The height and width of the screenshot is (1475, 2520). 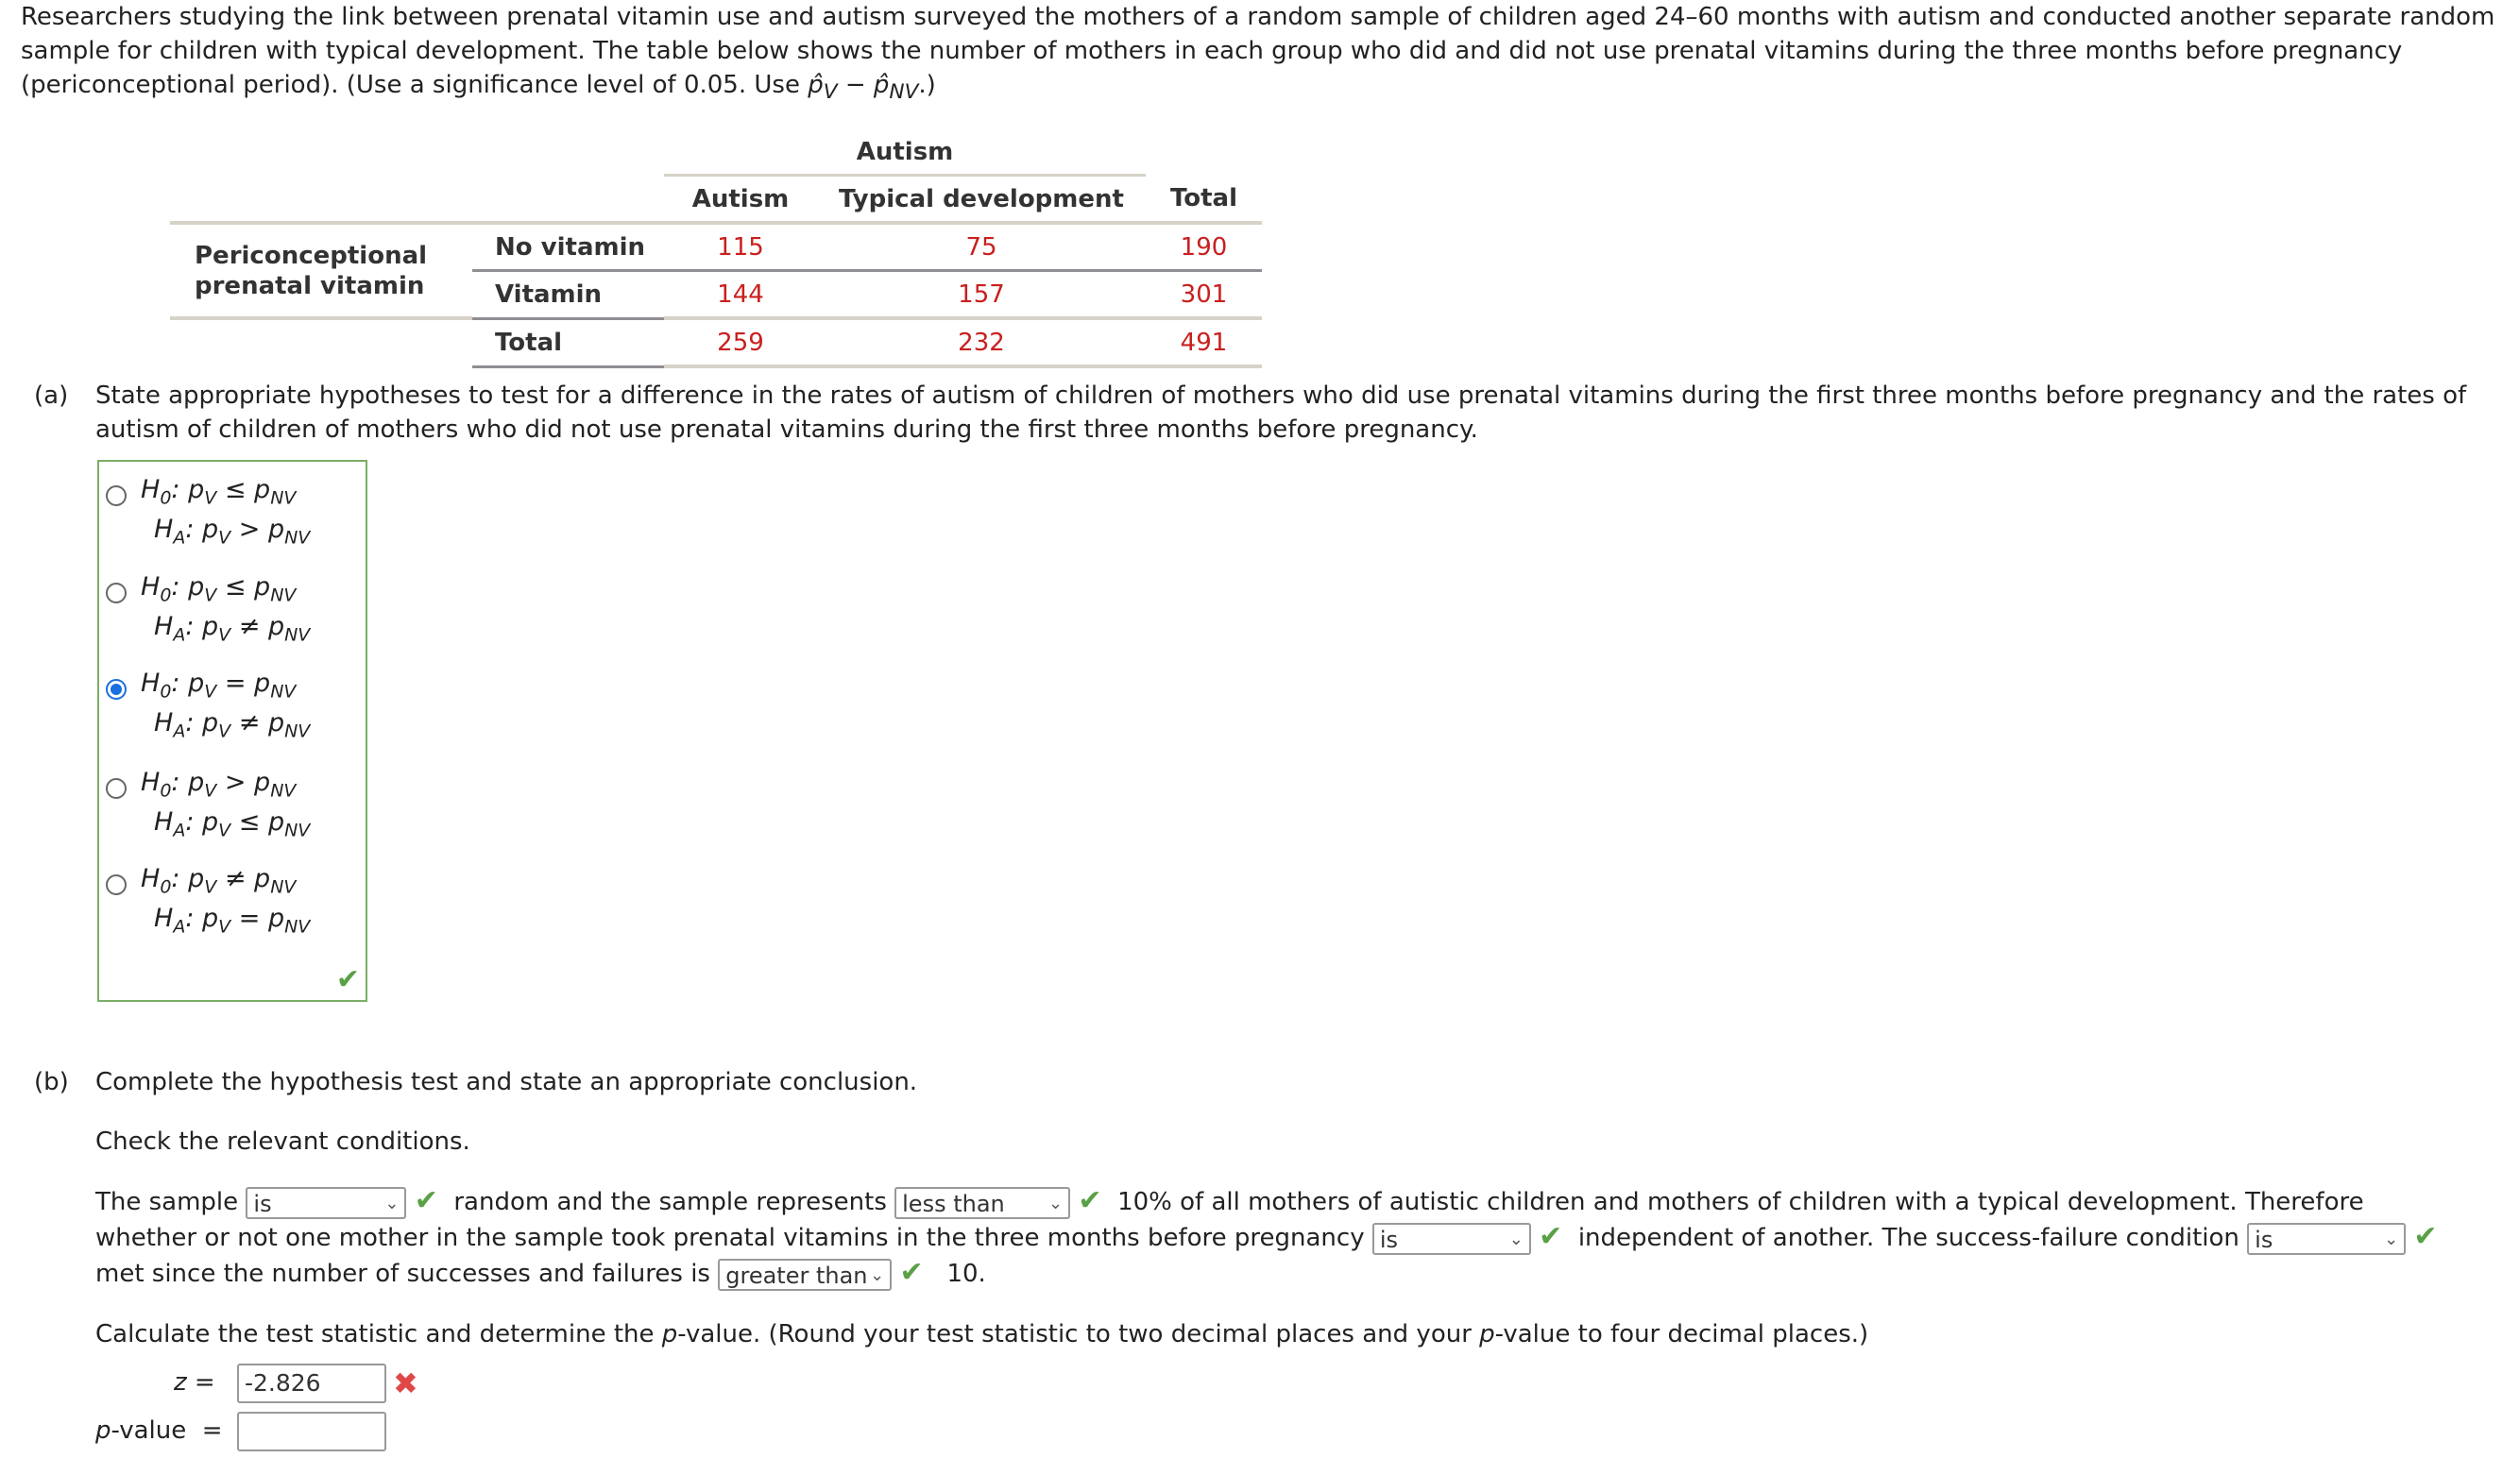 What do you see at coordinates (1204, 197) in the screenshot?
I see `col-header: Total` at bounding box center [1204, 197].